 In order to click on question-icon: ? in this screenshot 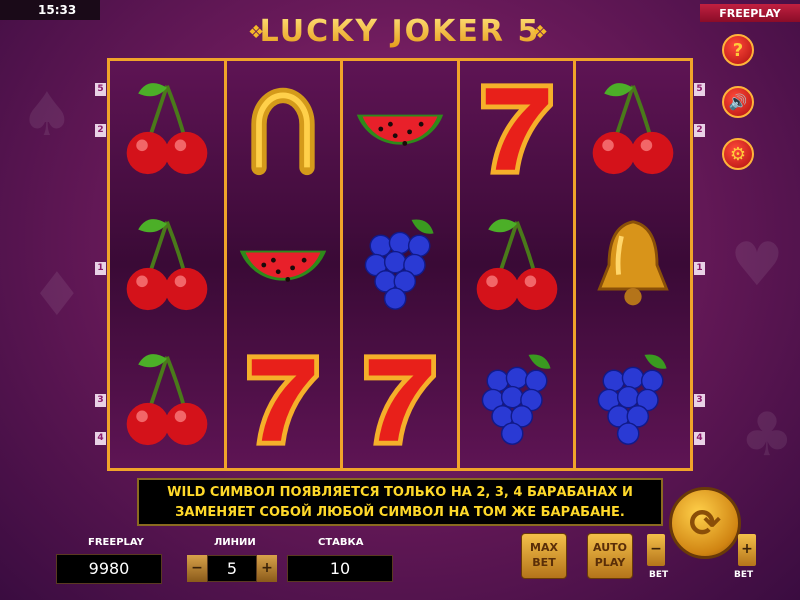, I will do `click(738, 50)`.